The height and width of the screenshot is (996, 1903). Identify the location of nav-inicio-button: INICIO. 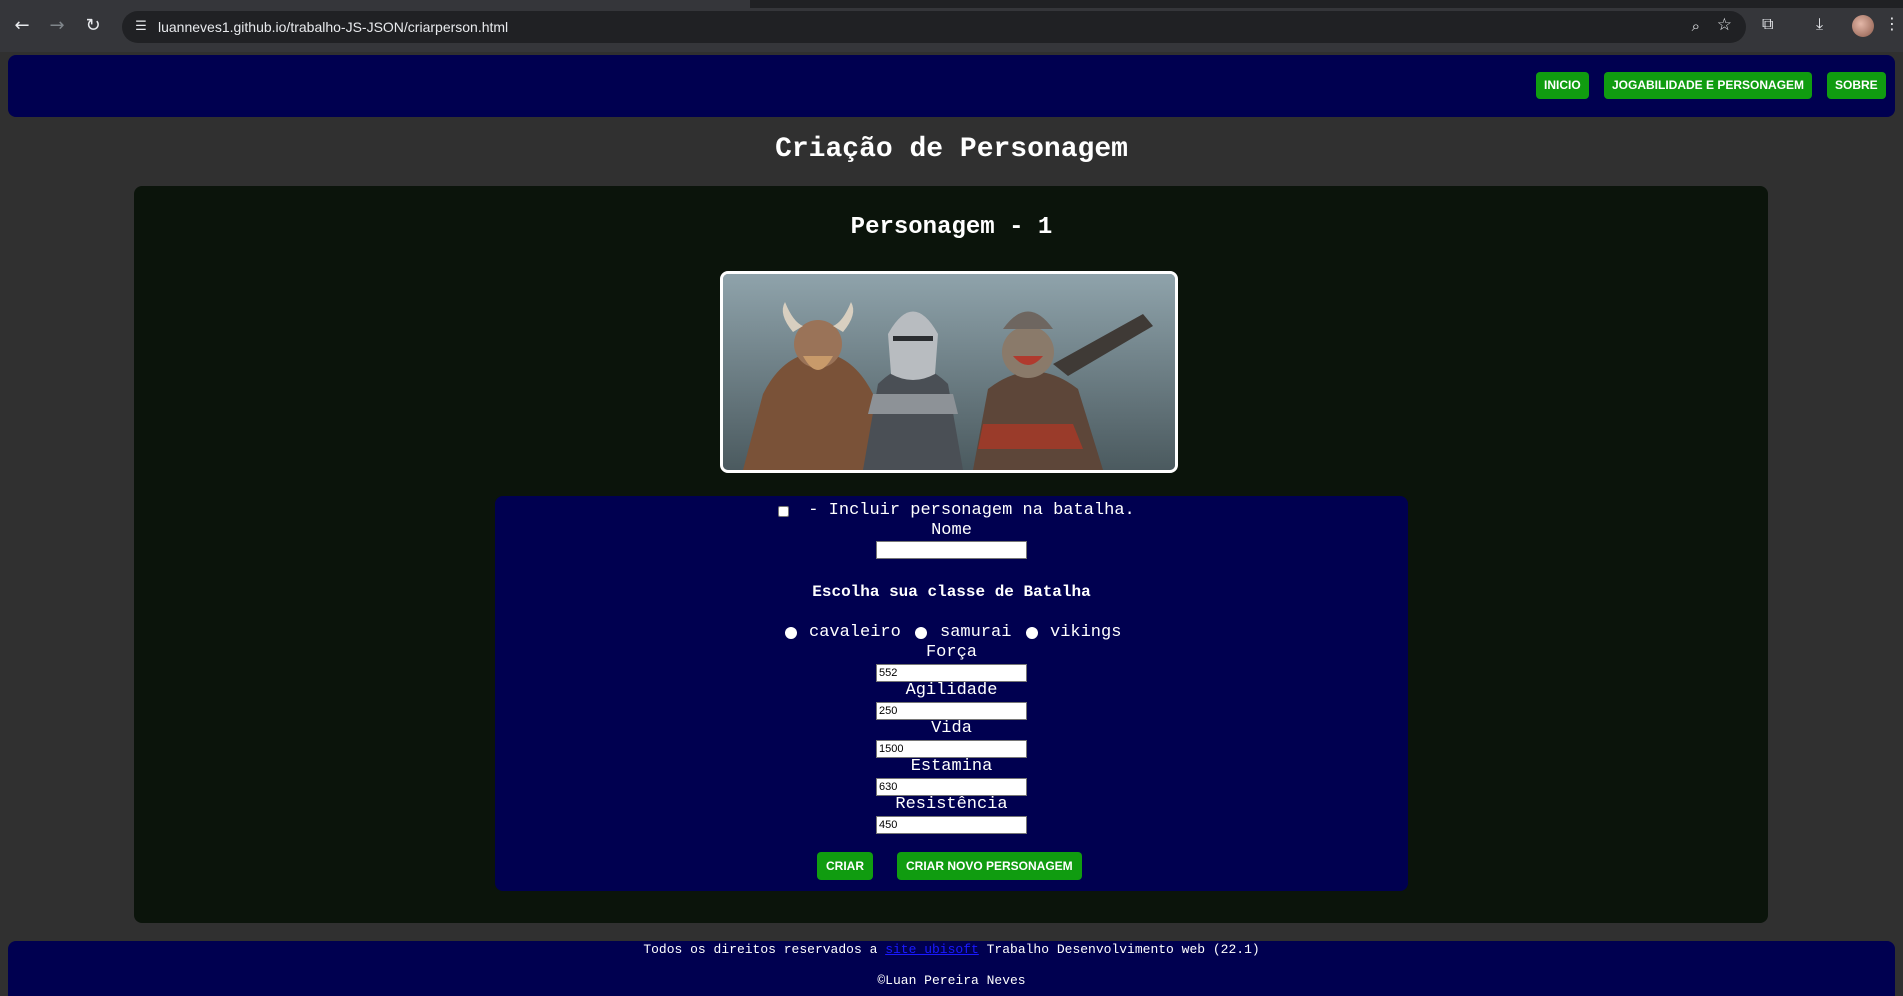
(1562, 85).